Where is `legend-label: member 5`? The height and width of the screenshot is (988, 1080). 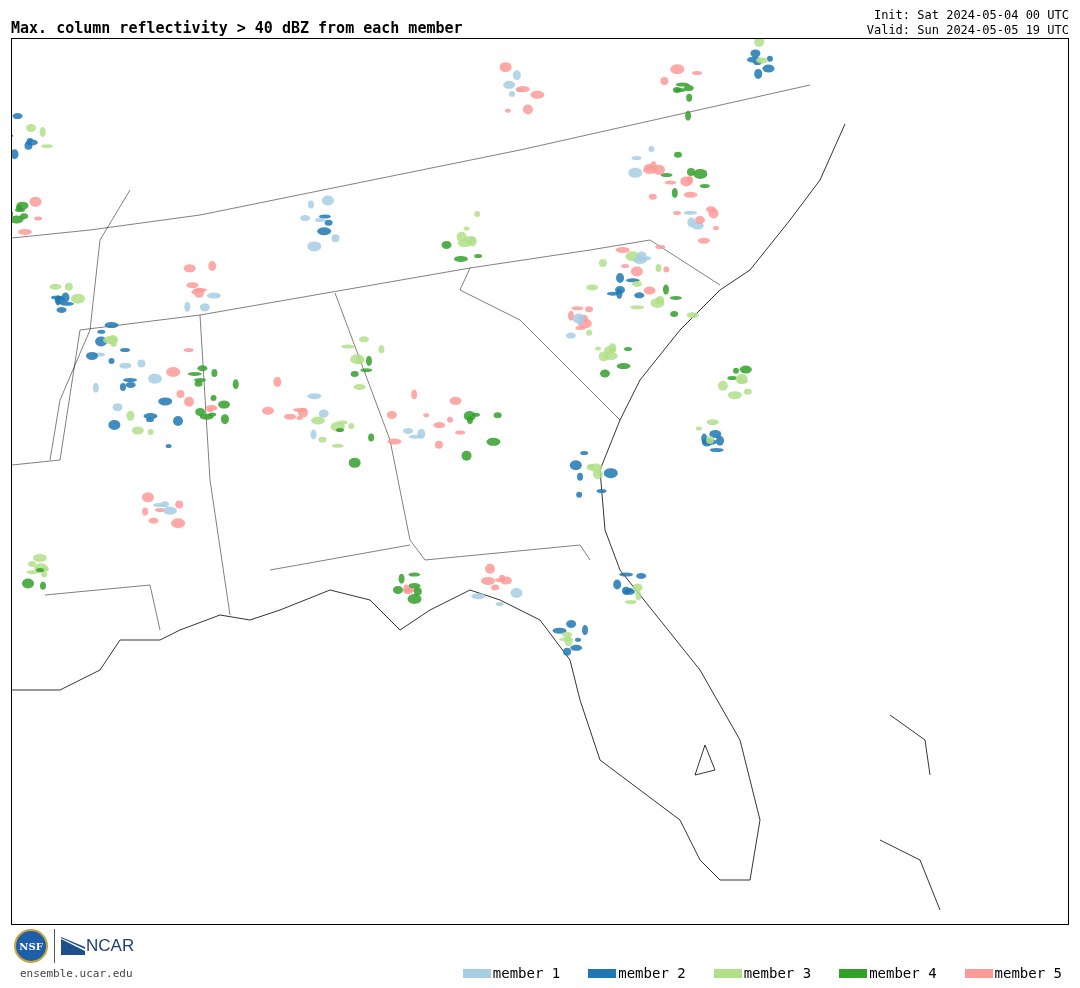
legend-label: member 5 is located at coordinates (1028, 973).